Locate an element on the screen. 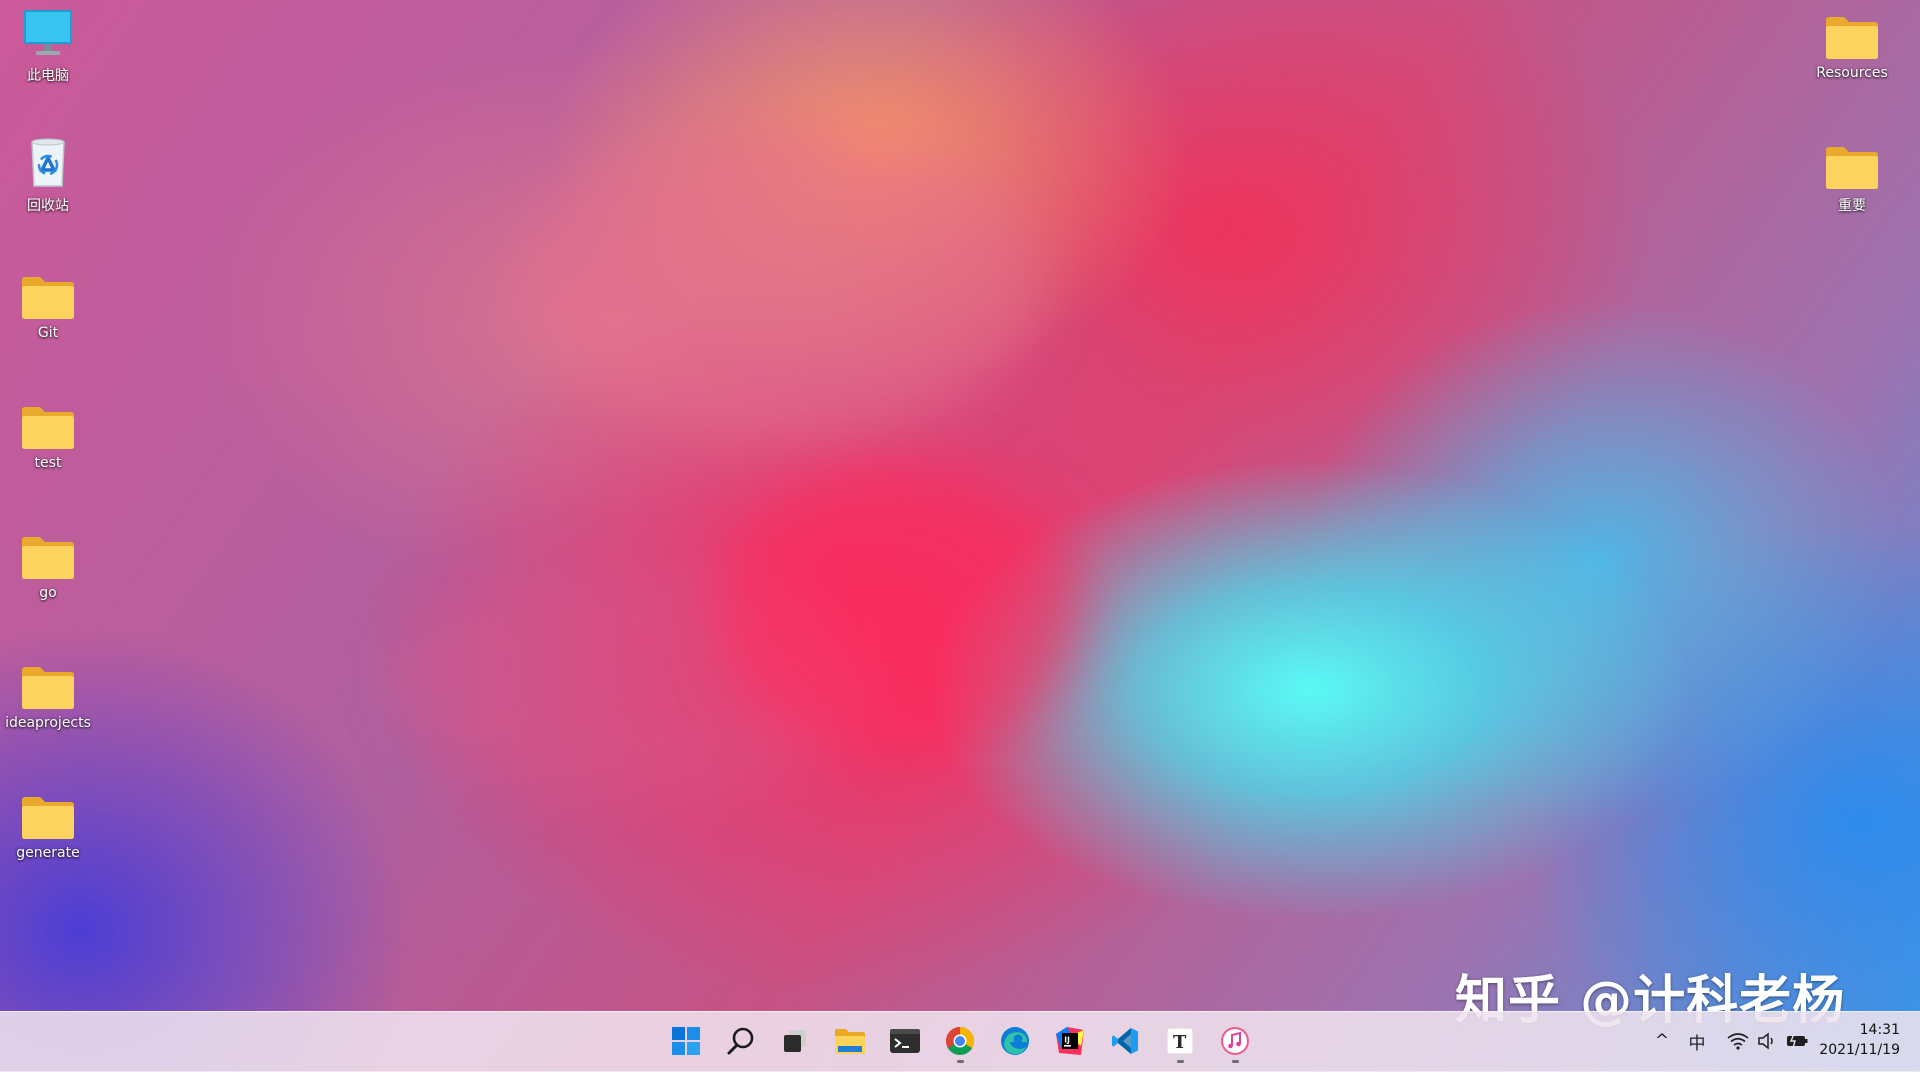  vscode-icon is located at coordinates (1125, 1041).